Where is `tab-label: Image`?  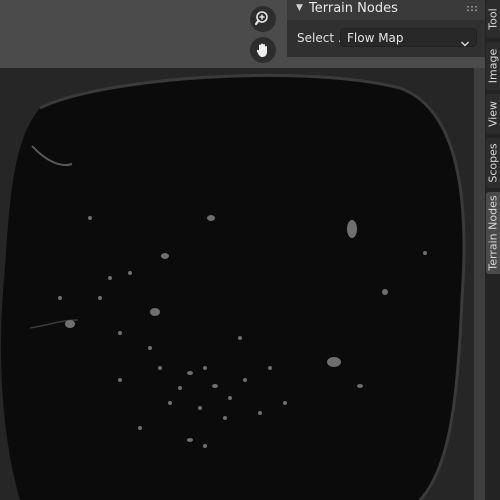 tab-label: Image is located at coordinates (493, 66).